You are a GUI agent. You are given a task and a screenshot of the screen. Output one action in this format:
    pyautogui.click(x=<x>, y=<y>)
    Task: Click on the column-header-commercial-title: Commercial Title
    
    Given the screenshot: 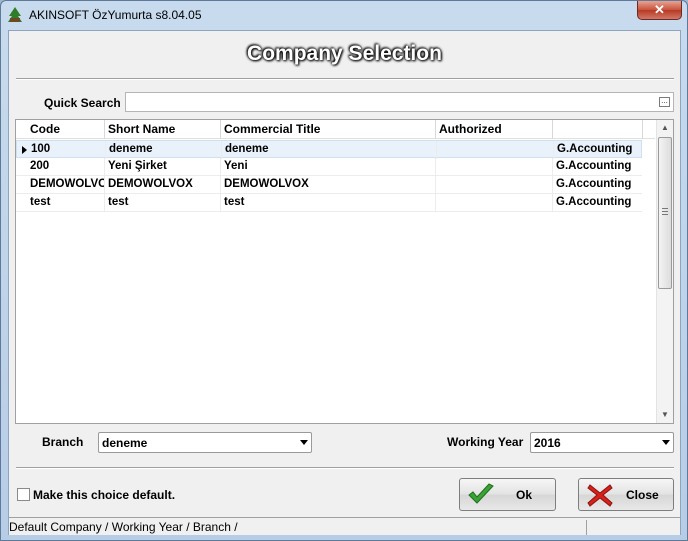 What is the action you would take?
    pyautogui.click(x=328, y=129)
    